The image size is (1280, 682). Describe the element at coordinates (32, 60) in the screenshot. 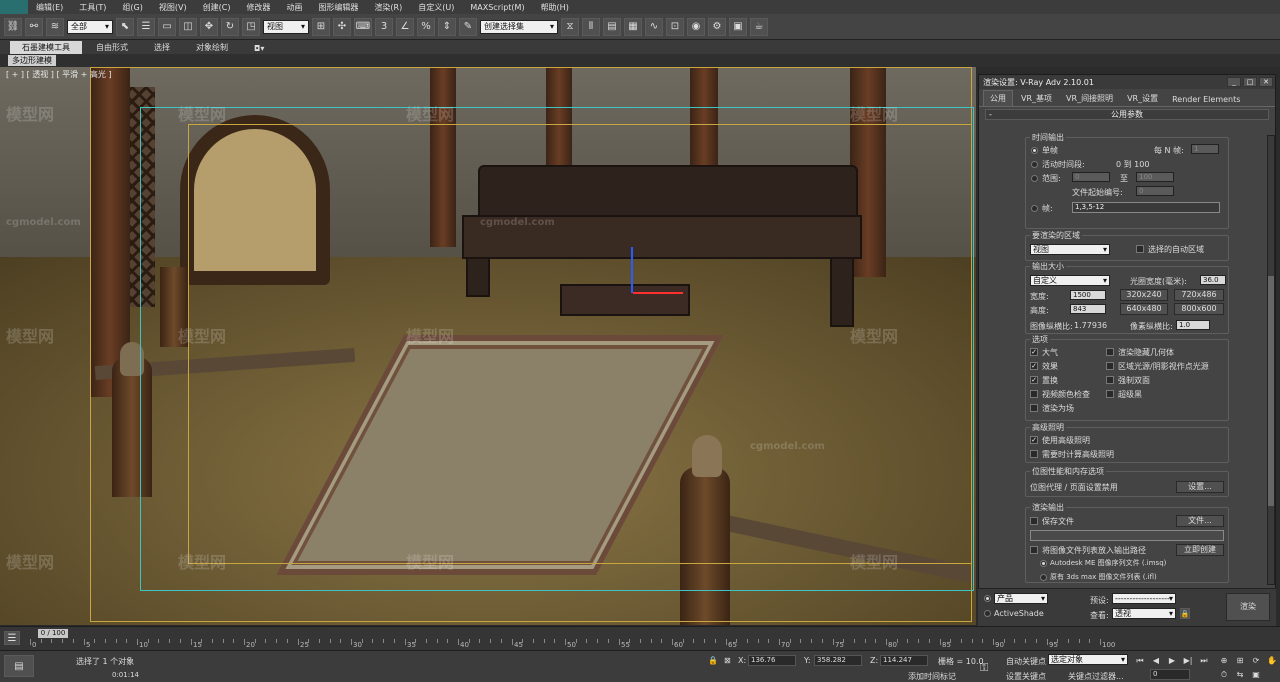

I see `polygon-modeling-button: 多边形建模` at that location.